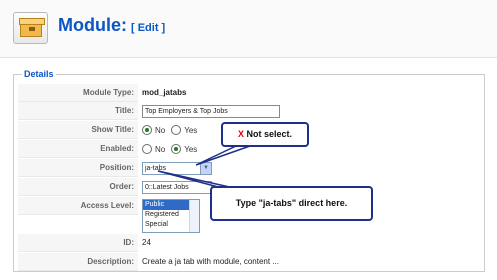 The height and width of the screenshot is (280, 497). What do you see at coordinates (78, 187) in the screenshot?
I see `order-label: Order:` at bounding box center [78, 187].